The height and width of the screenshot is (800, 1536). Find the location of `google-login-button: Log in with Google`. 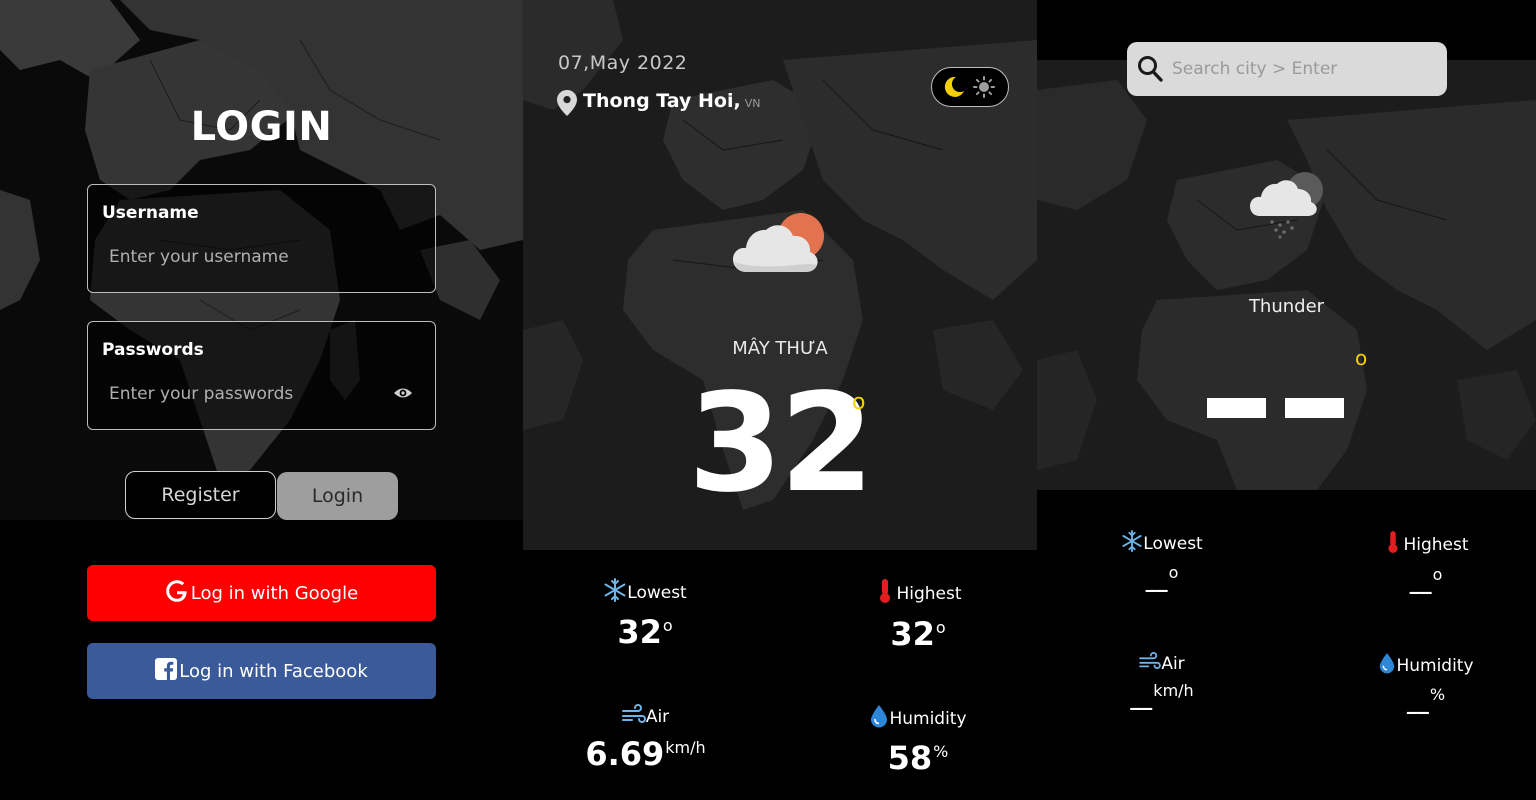

google-login-button: Log in with Google is located at coordinates (261, 593).